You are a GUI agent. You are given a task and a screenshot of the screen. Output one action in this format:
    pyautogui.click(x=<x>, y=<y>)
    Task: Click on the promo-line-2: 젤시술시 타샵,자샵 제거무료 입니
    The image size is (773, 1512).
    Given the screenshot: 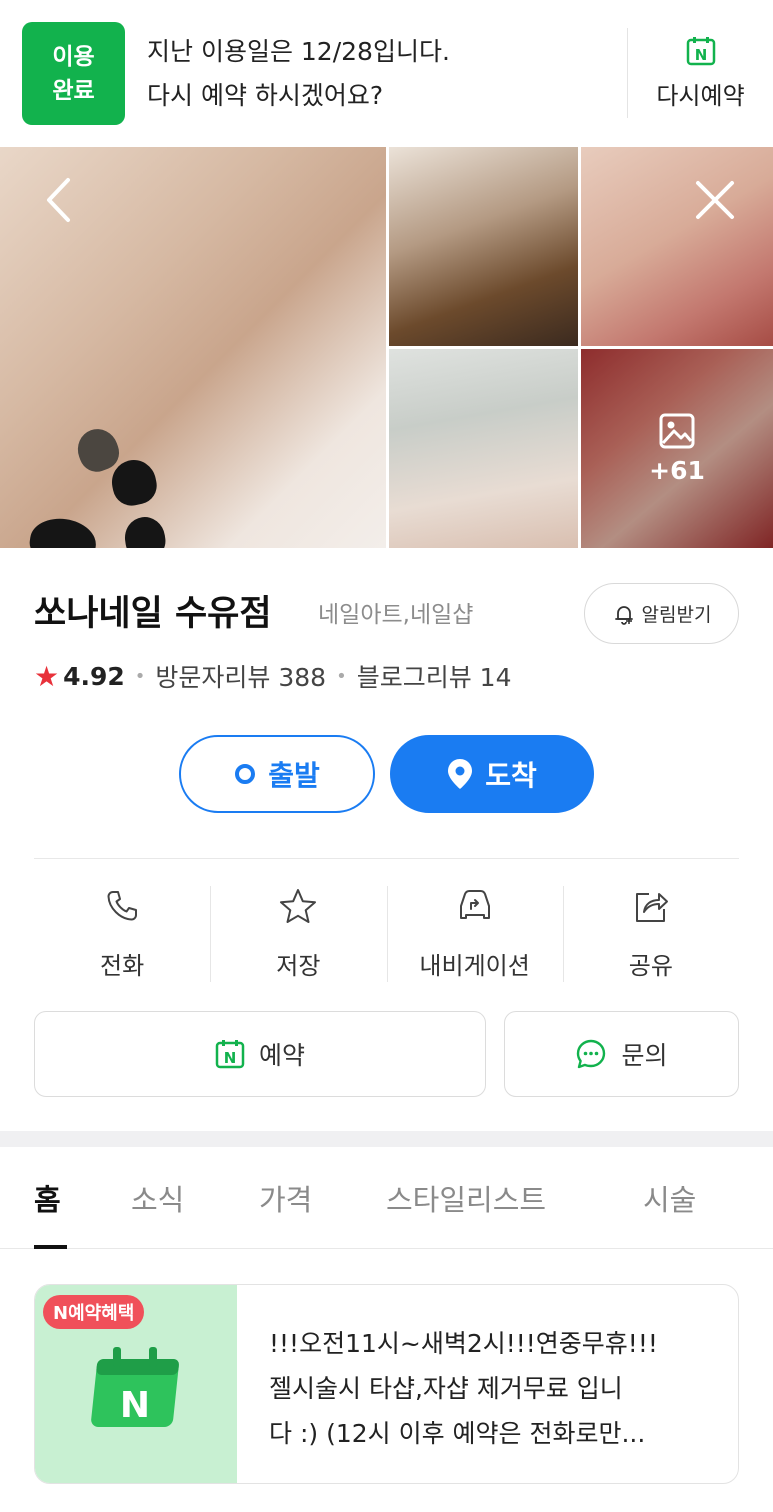 What is the action you would take?
    pyautogui.click(x=446, y=1388)
    